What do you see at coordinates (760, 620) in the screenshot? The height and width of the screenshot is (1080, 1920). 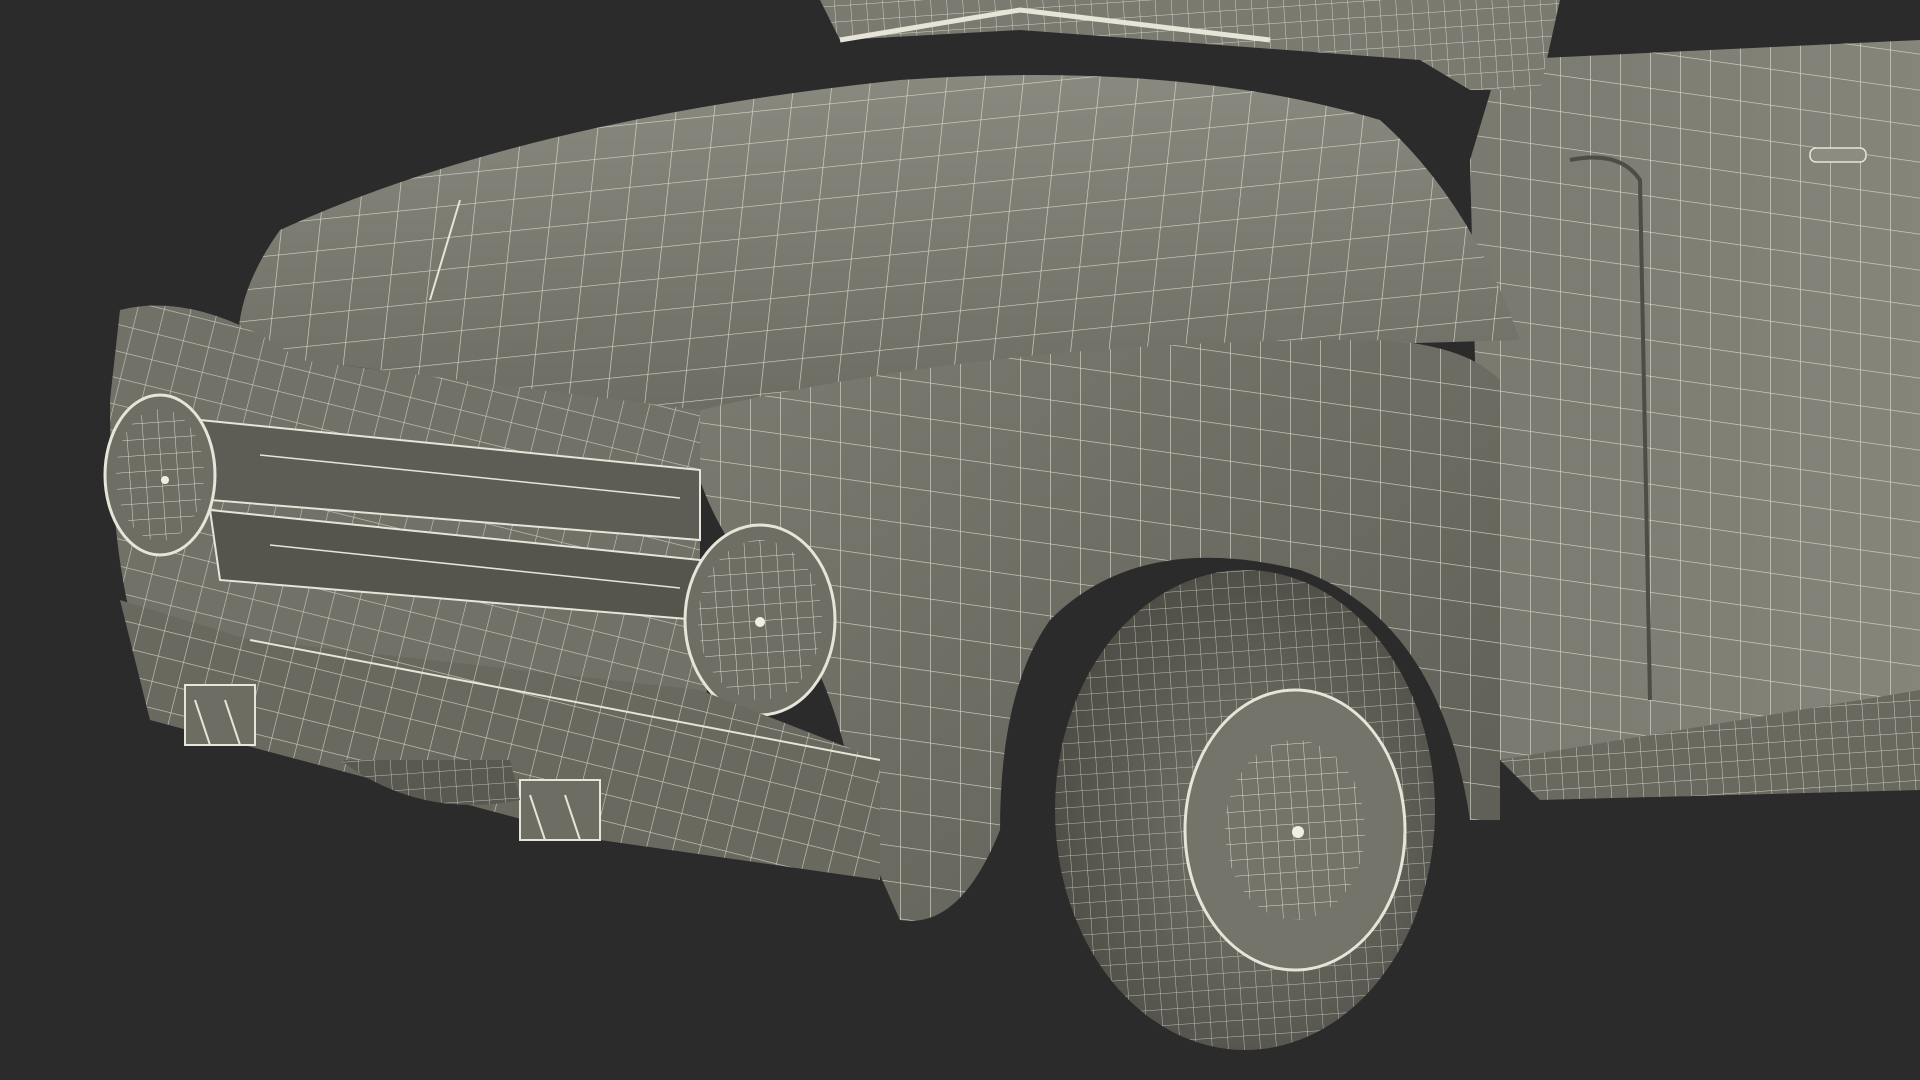 I see `right-headlight` at bounding box center [760, 620].